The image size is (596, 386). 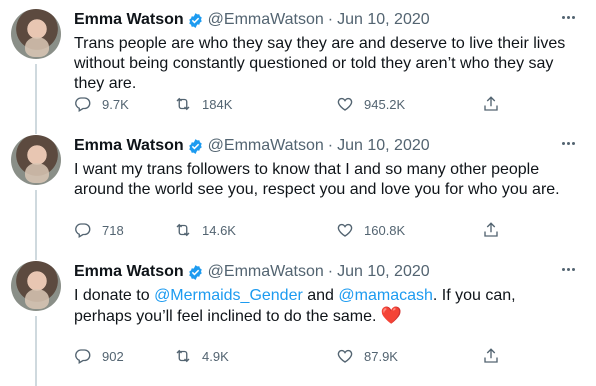 What do you see at coordinates (385, 230) in the screenshot?
I see `like-count: 160.8K` at bounding box center [385, 230].